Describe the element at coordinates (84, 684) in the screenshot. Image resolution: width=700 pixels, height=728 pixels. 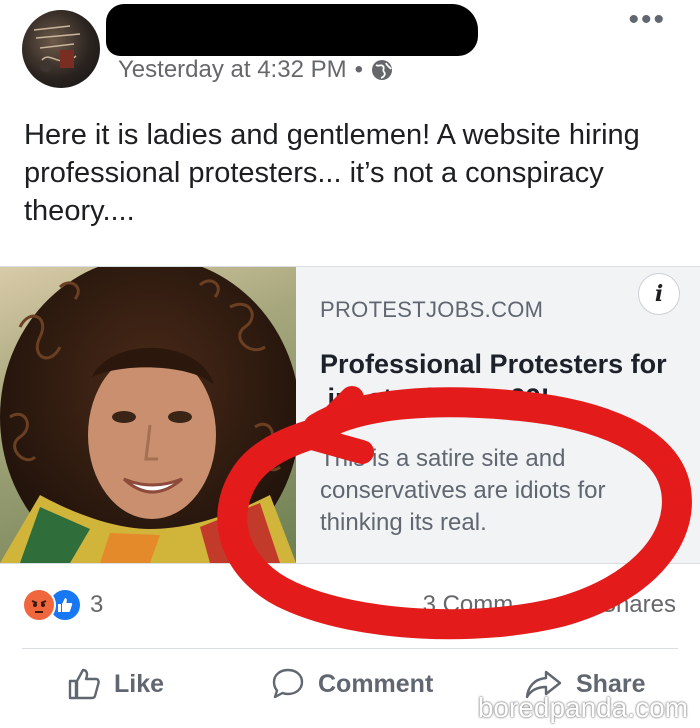
I see `thumbs-up-outline-icon` at that location.